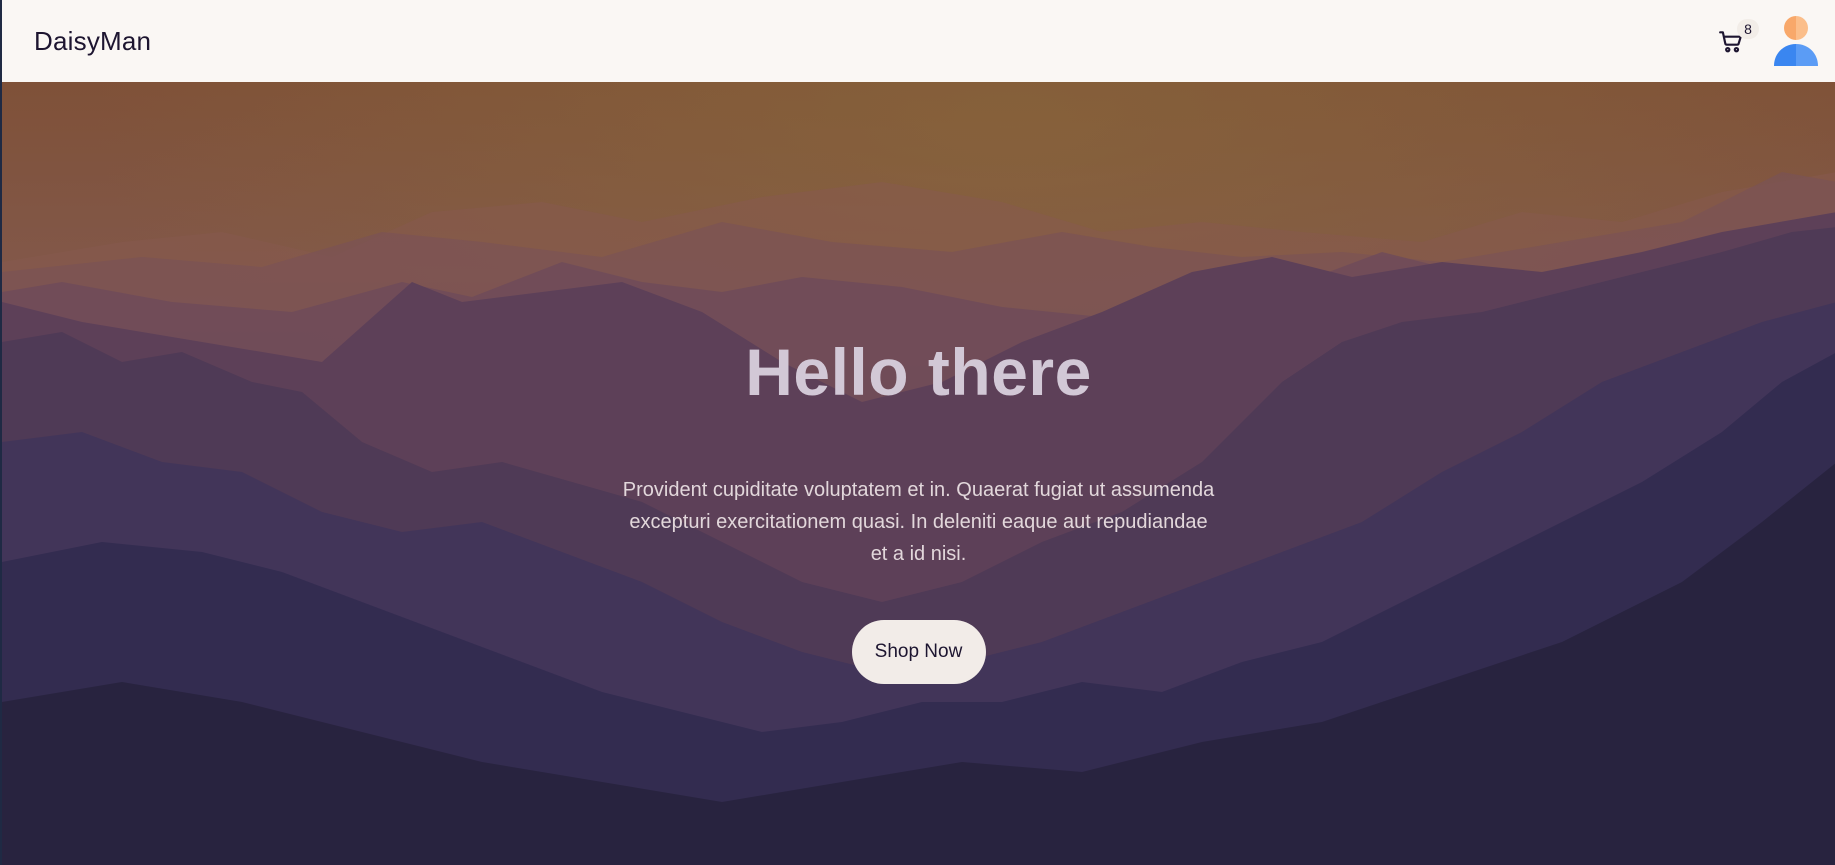  Describe the element at coordinates (92, 41) in the screenshot. I see `brand-logo: DaisyMan` at that location.